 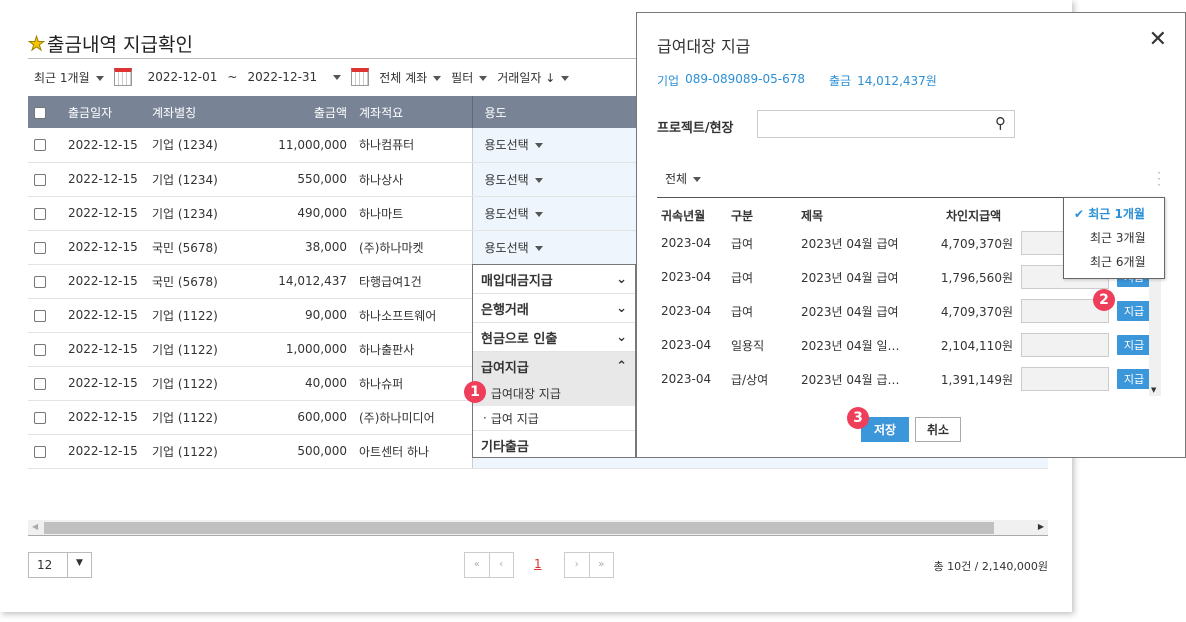 I want to click on modal-table-header: 귀속년월 구분 제목 차인지급액, so click(x=831, y=216).